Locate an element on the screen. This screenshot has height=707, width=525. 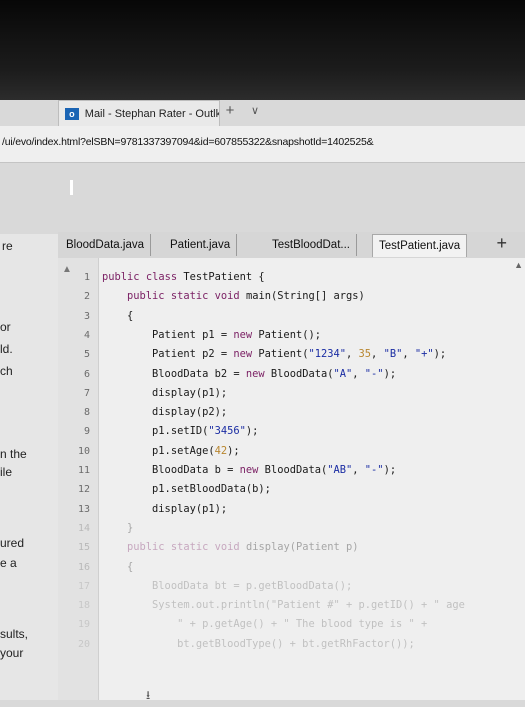
line-number: 9 is located at coordinates (86, 432).